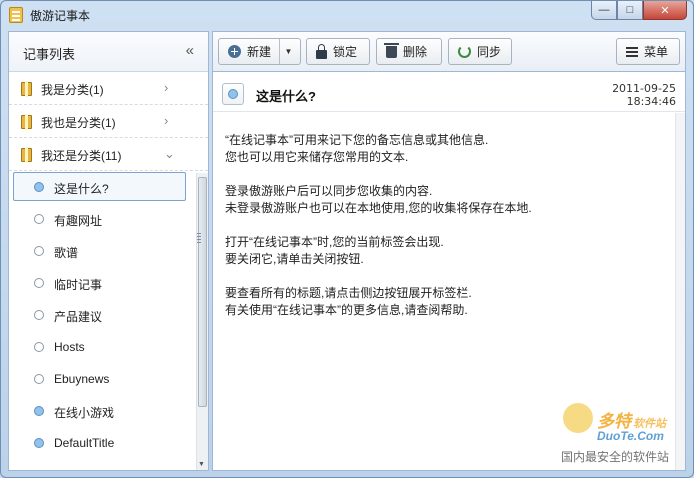  I want to click on sync-button: 同步, so click(480, 51).